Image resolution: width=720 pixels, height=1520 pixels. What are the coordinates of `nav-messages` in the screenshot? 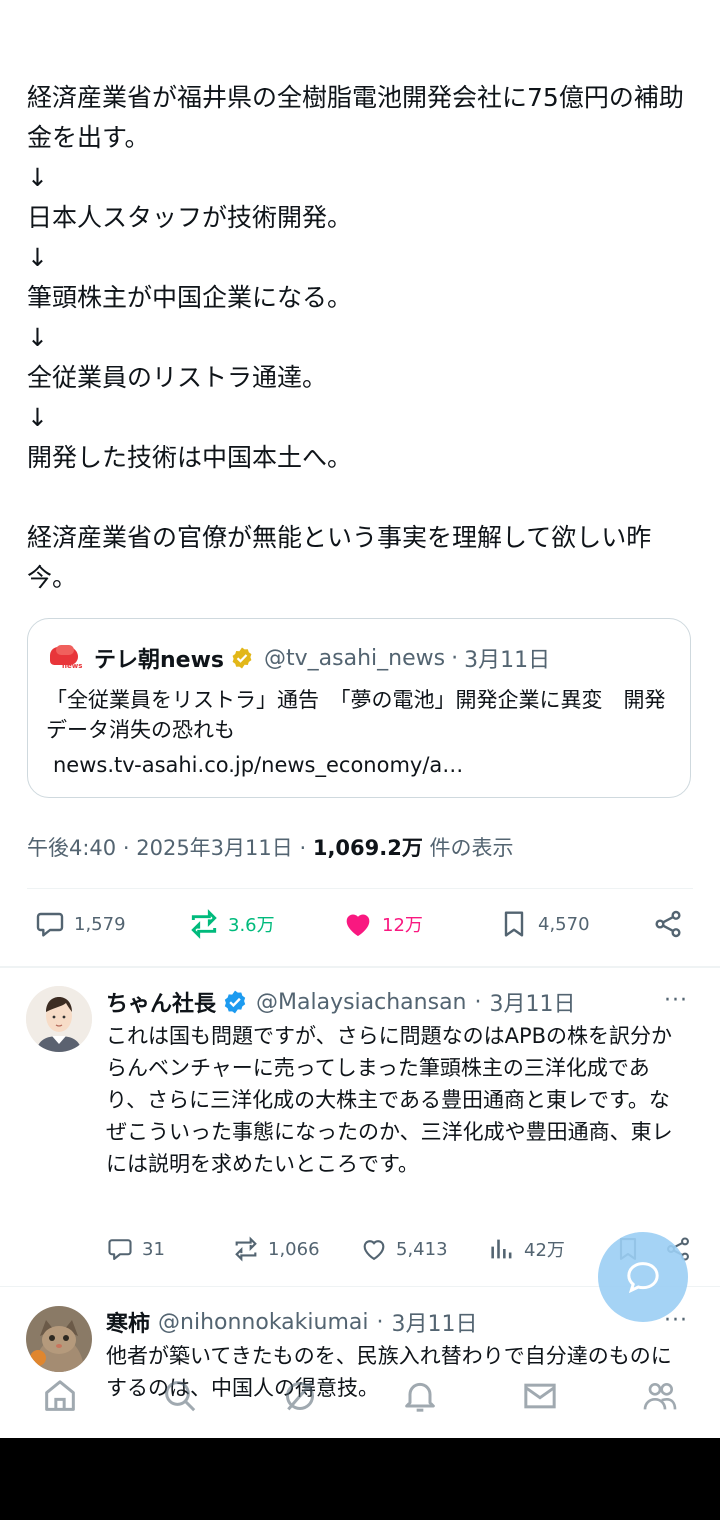 It's located at (540, 1396).